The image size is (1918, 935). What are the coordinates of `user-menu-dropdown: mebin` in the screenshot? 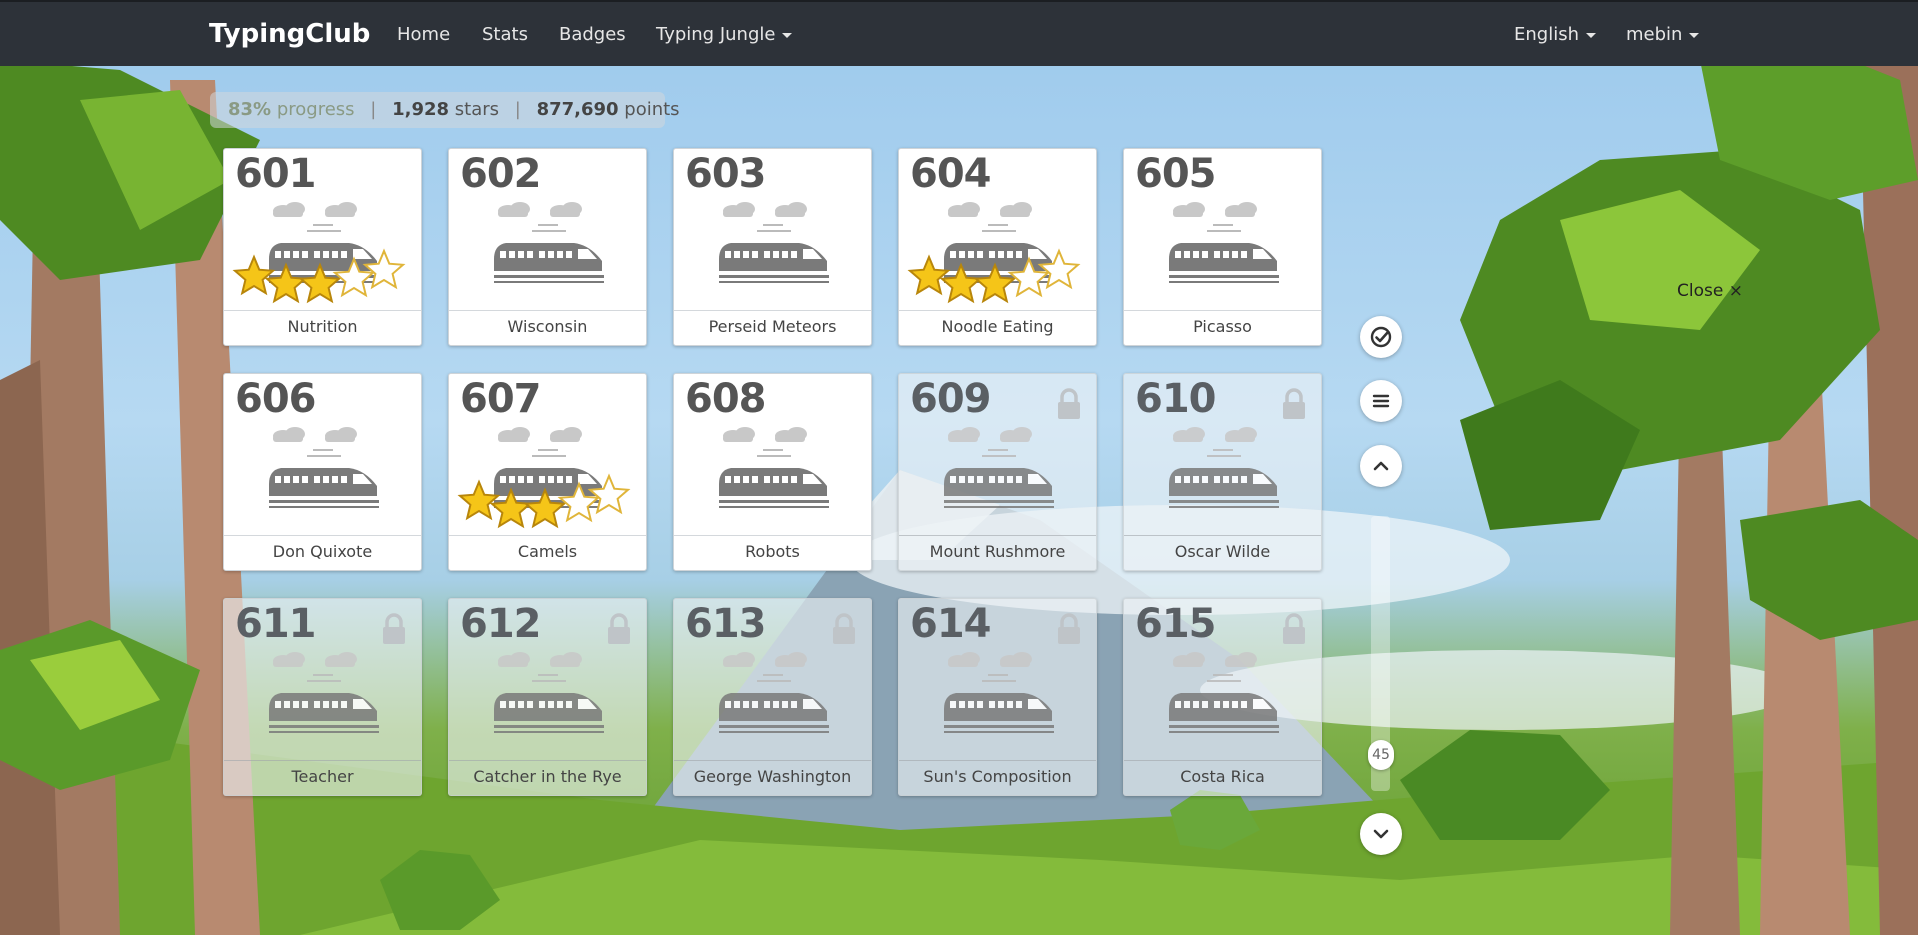 It's located at (1663, 34).